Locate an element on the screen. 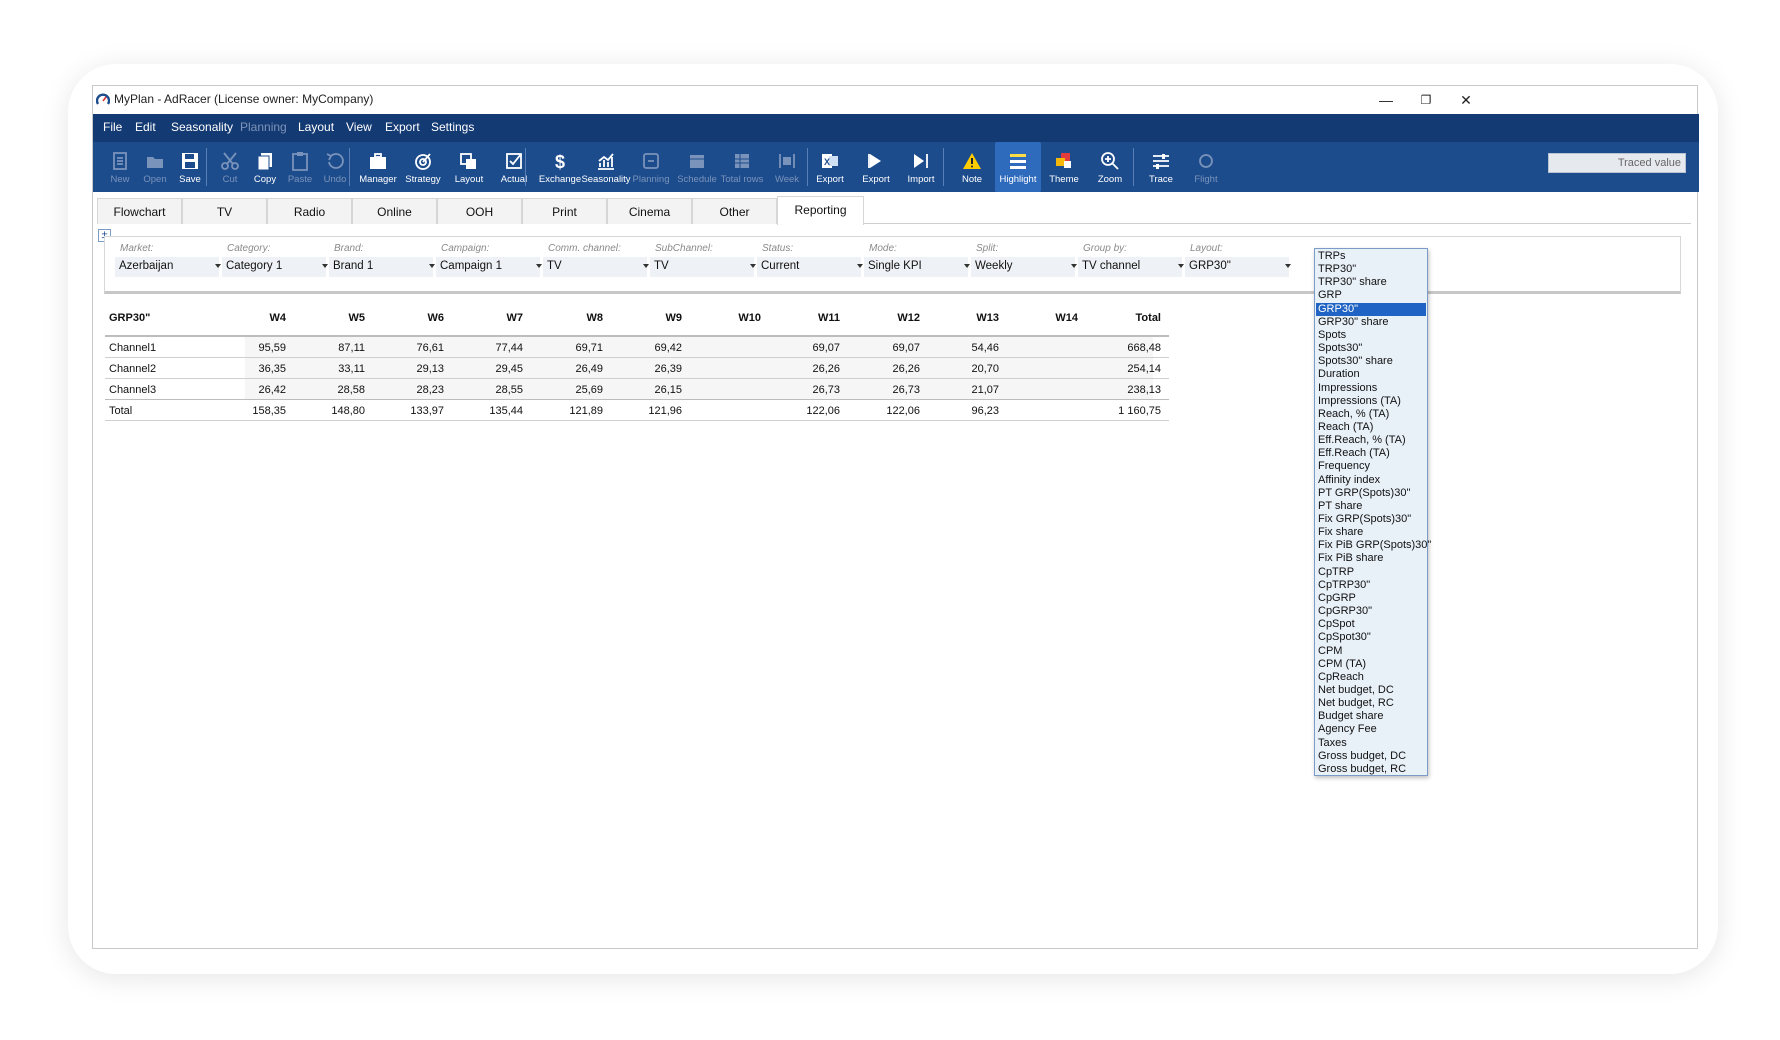  table-cell: 26,26 is located at coordinates (805, 369).